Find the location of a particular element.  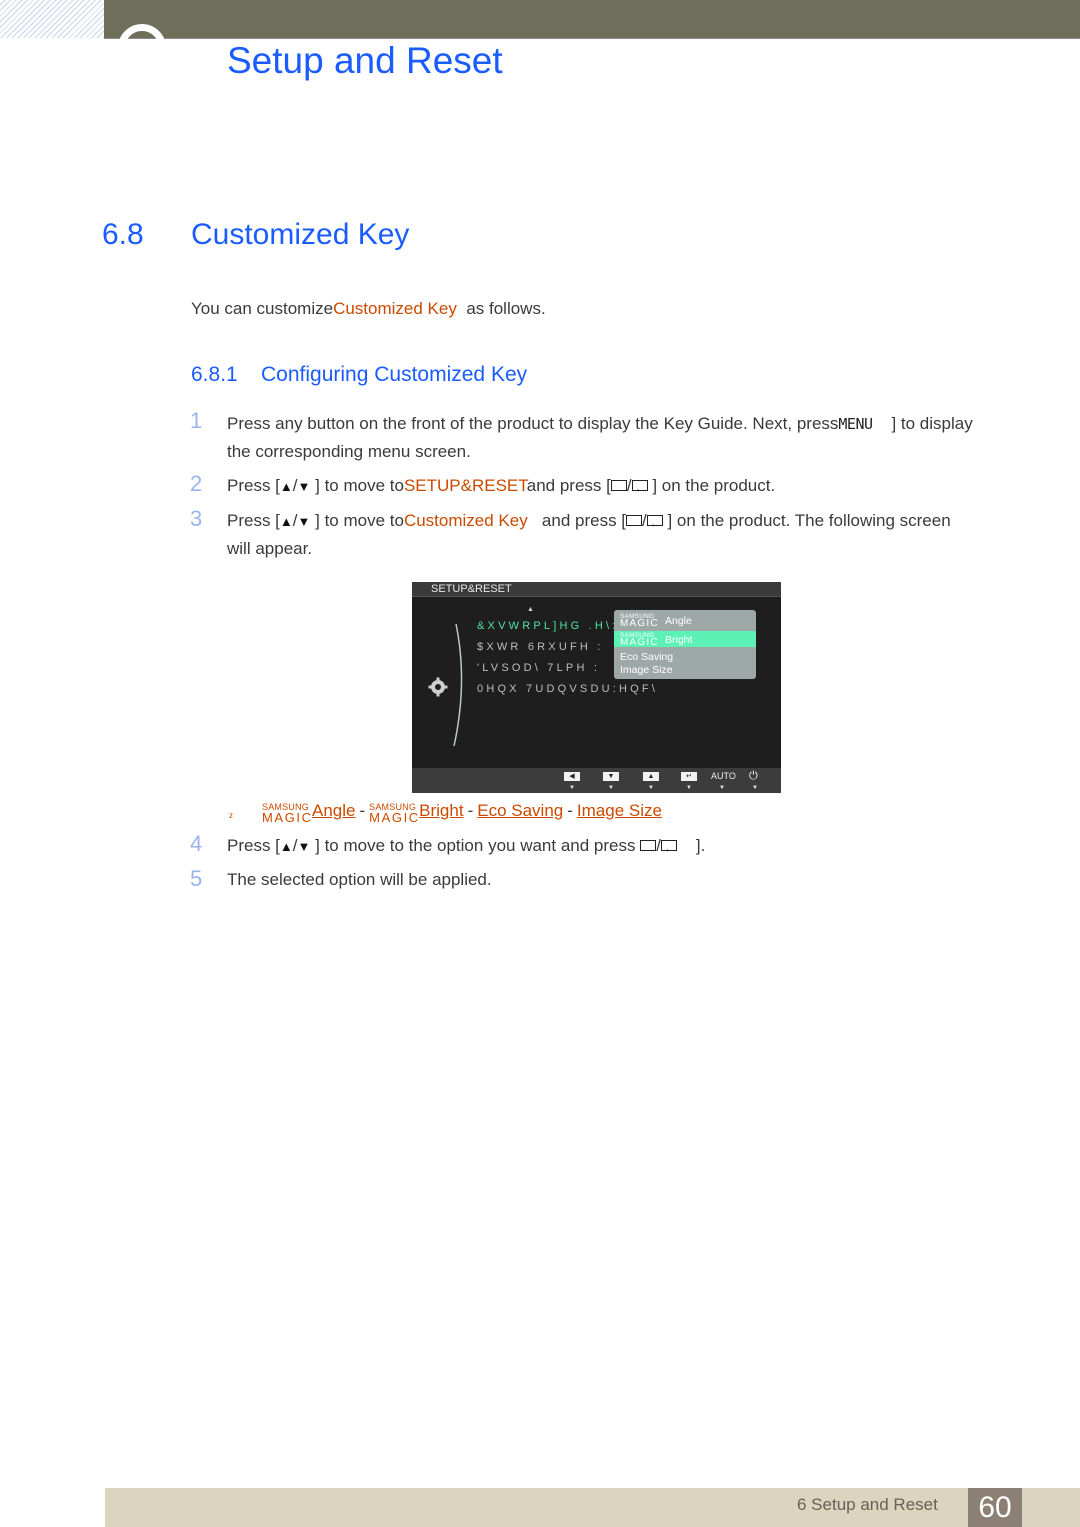

step-3-line-2: will appear. is located at coordinates (270, 548).